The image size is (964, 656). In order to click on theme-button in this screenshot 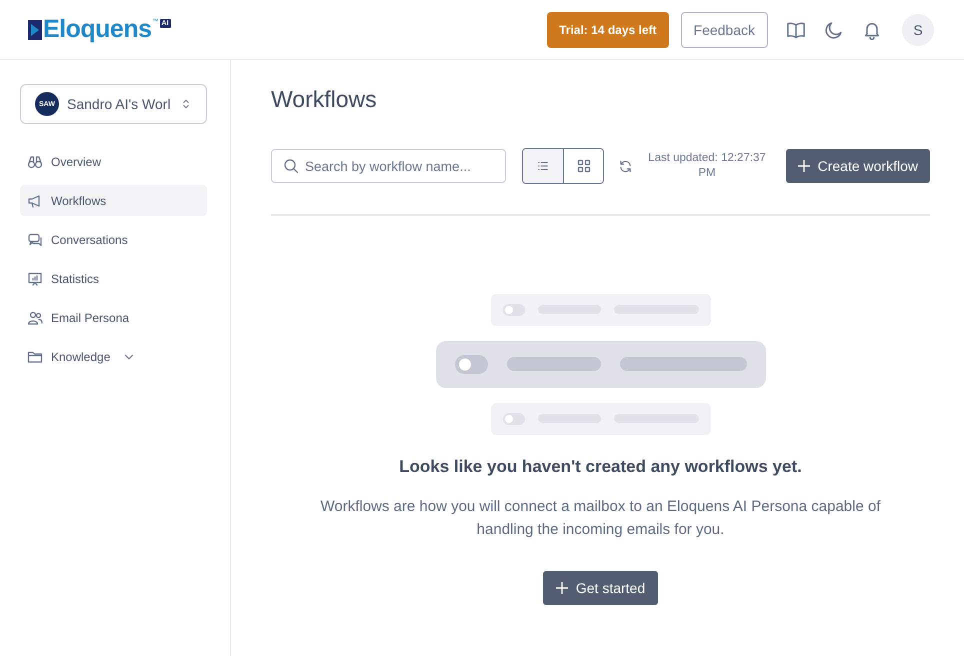, I will do `click(834, 30)`.